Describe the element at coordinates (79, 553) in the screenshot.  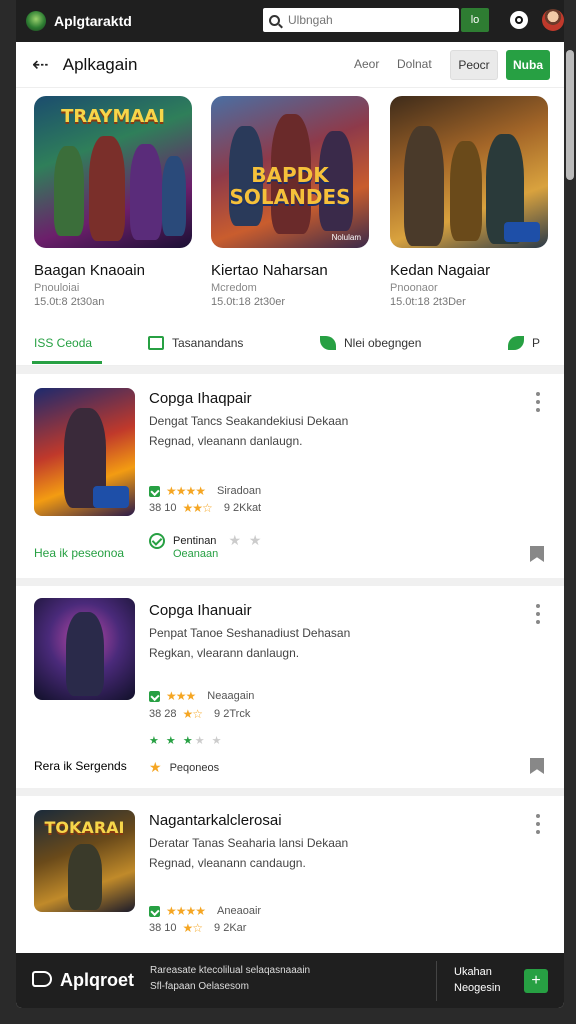
I see `item-tag: Hea ik peseonoa` at that location.